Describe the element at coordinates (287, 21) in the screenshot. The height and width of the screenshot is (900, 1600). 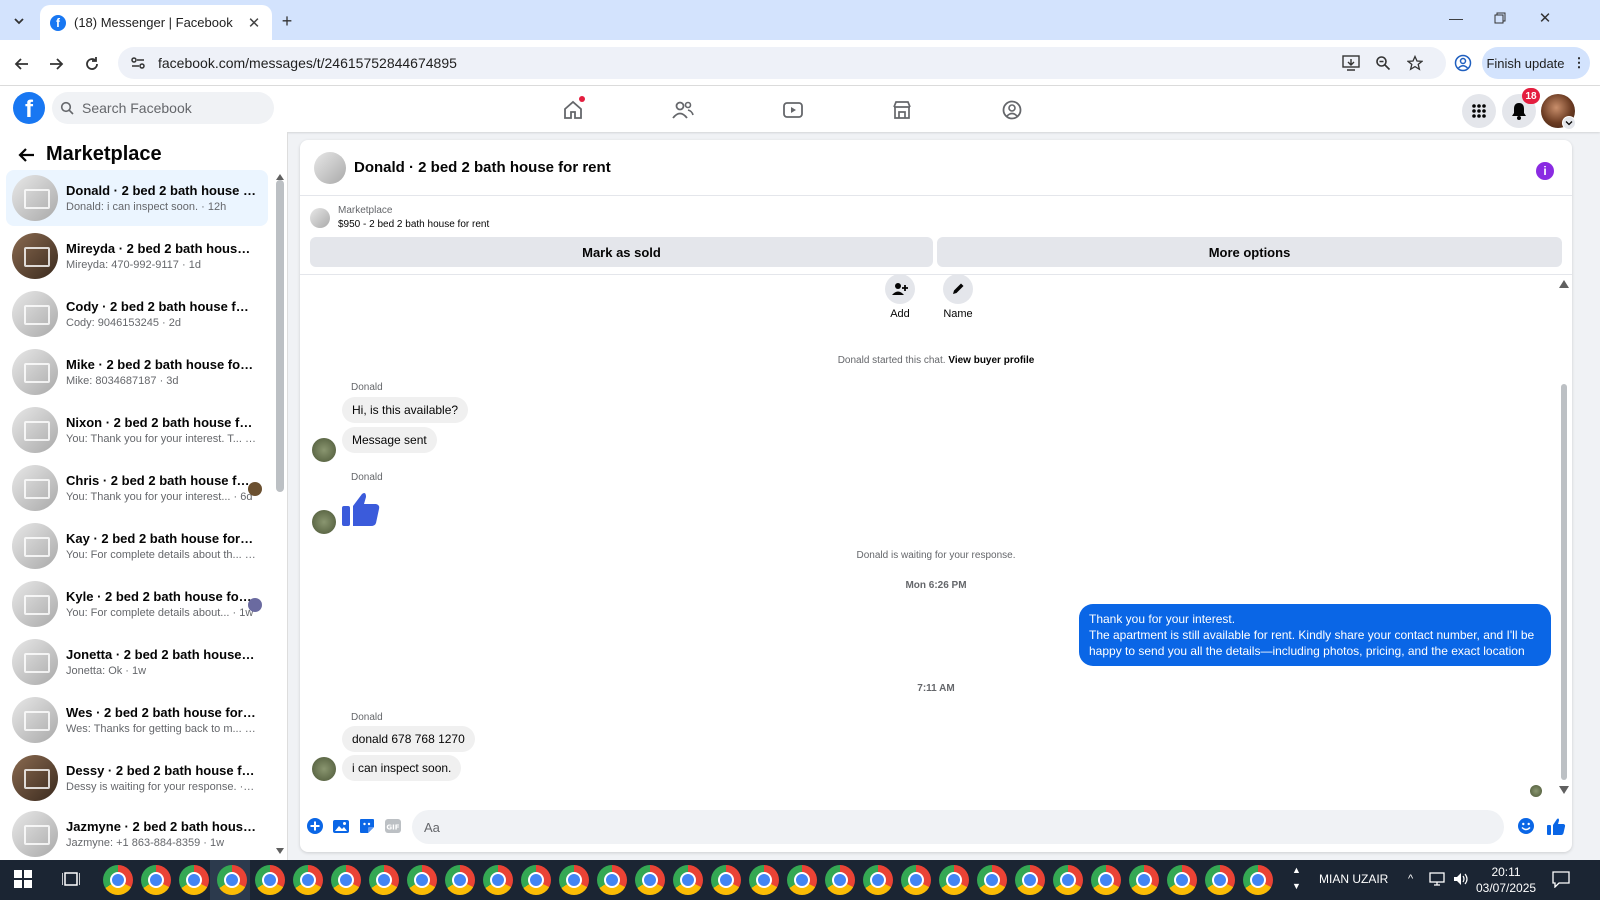
I see `new-tab-icon: +` at that location.